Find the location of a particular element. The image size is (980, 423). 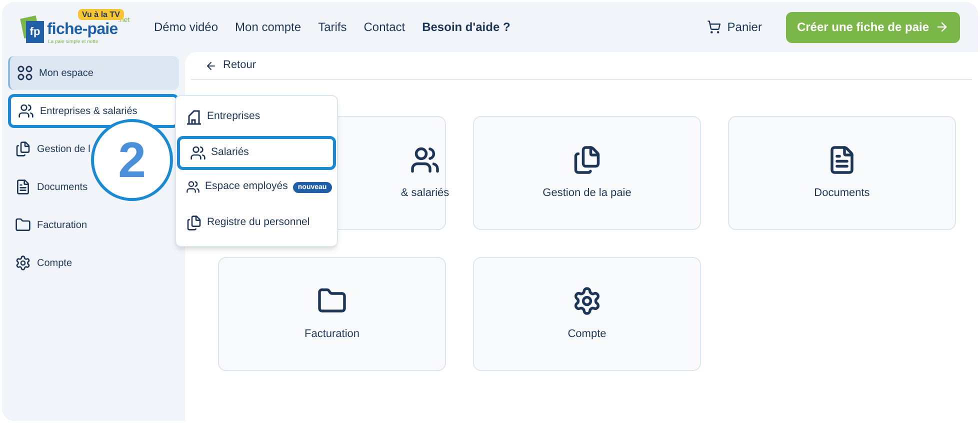

card-label: & salariés is located at coordinates (425, 193).